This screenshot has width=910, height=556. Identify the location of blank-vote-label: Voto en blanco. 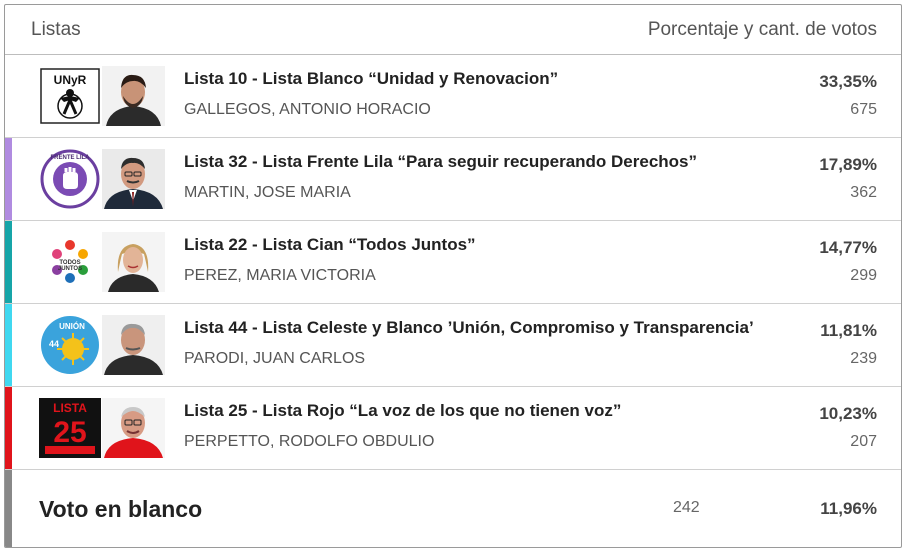
(121, 509).